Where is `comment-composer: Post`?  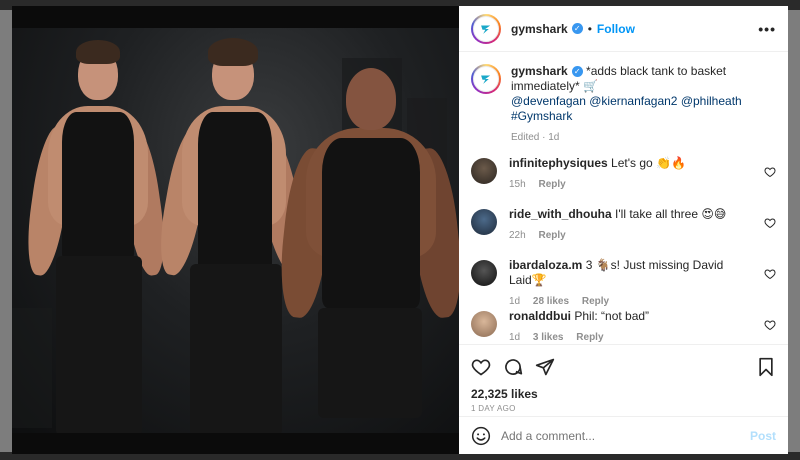 comment-composer: Post is located at coordinates (623, 435).